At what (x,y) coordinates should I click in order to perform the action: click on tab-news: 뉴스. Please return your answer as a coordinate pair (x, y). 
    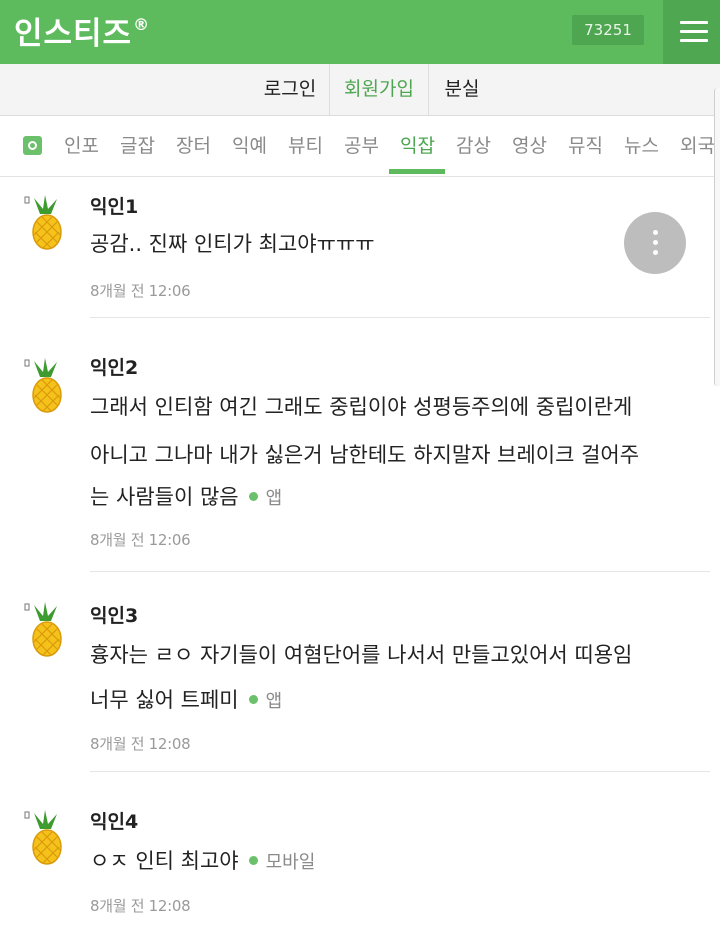
    Looking at the image, I should click on (641, 144).